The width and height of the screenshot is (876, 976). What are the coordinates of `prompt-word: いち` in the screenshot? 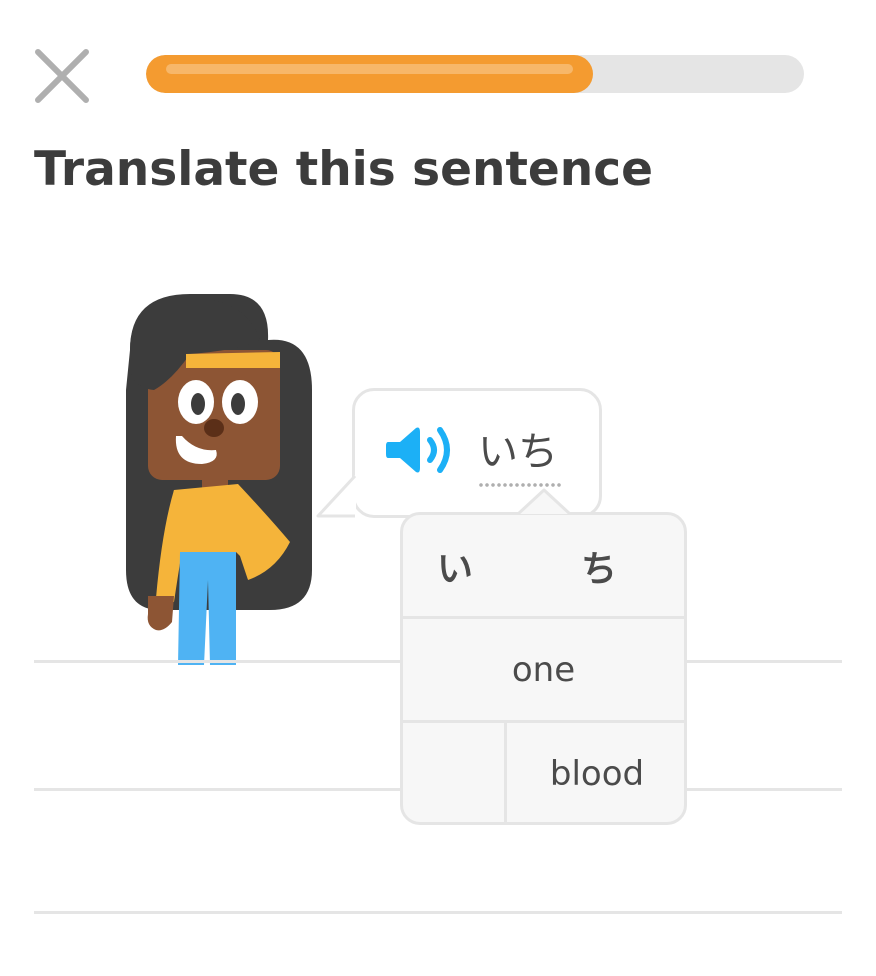 It's located at (518, 452).